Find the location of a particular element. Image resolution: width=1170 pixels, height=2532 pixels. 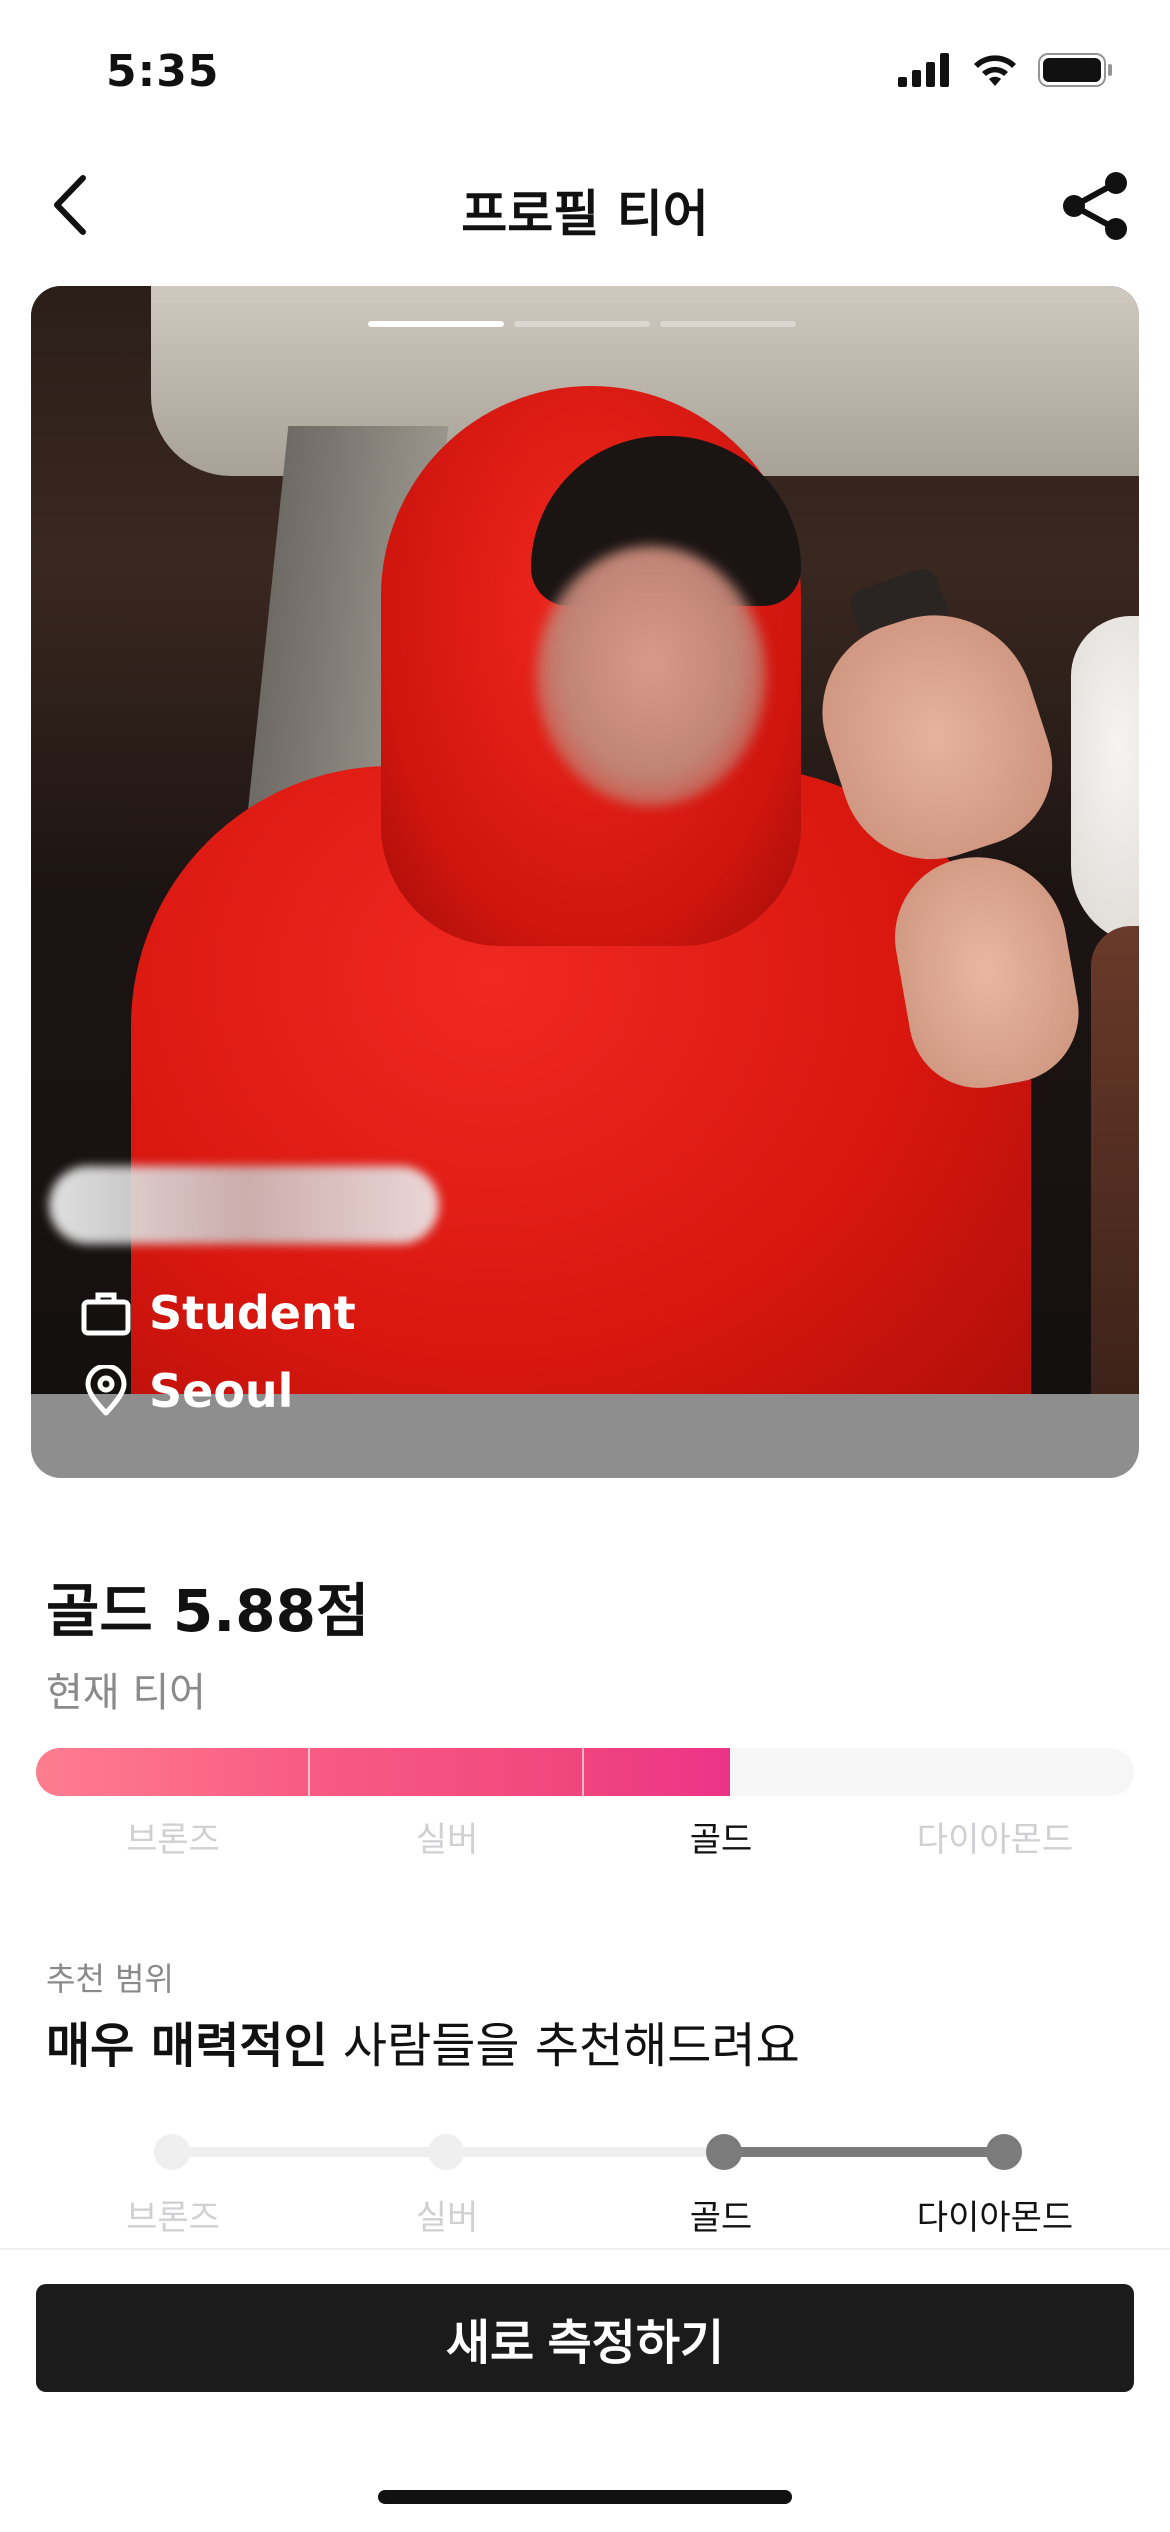

recommend-headline: 매우 매력적인 사람들을 추천해드려요 is located at coordinates (423, 2041).